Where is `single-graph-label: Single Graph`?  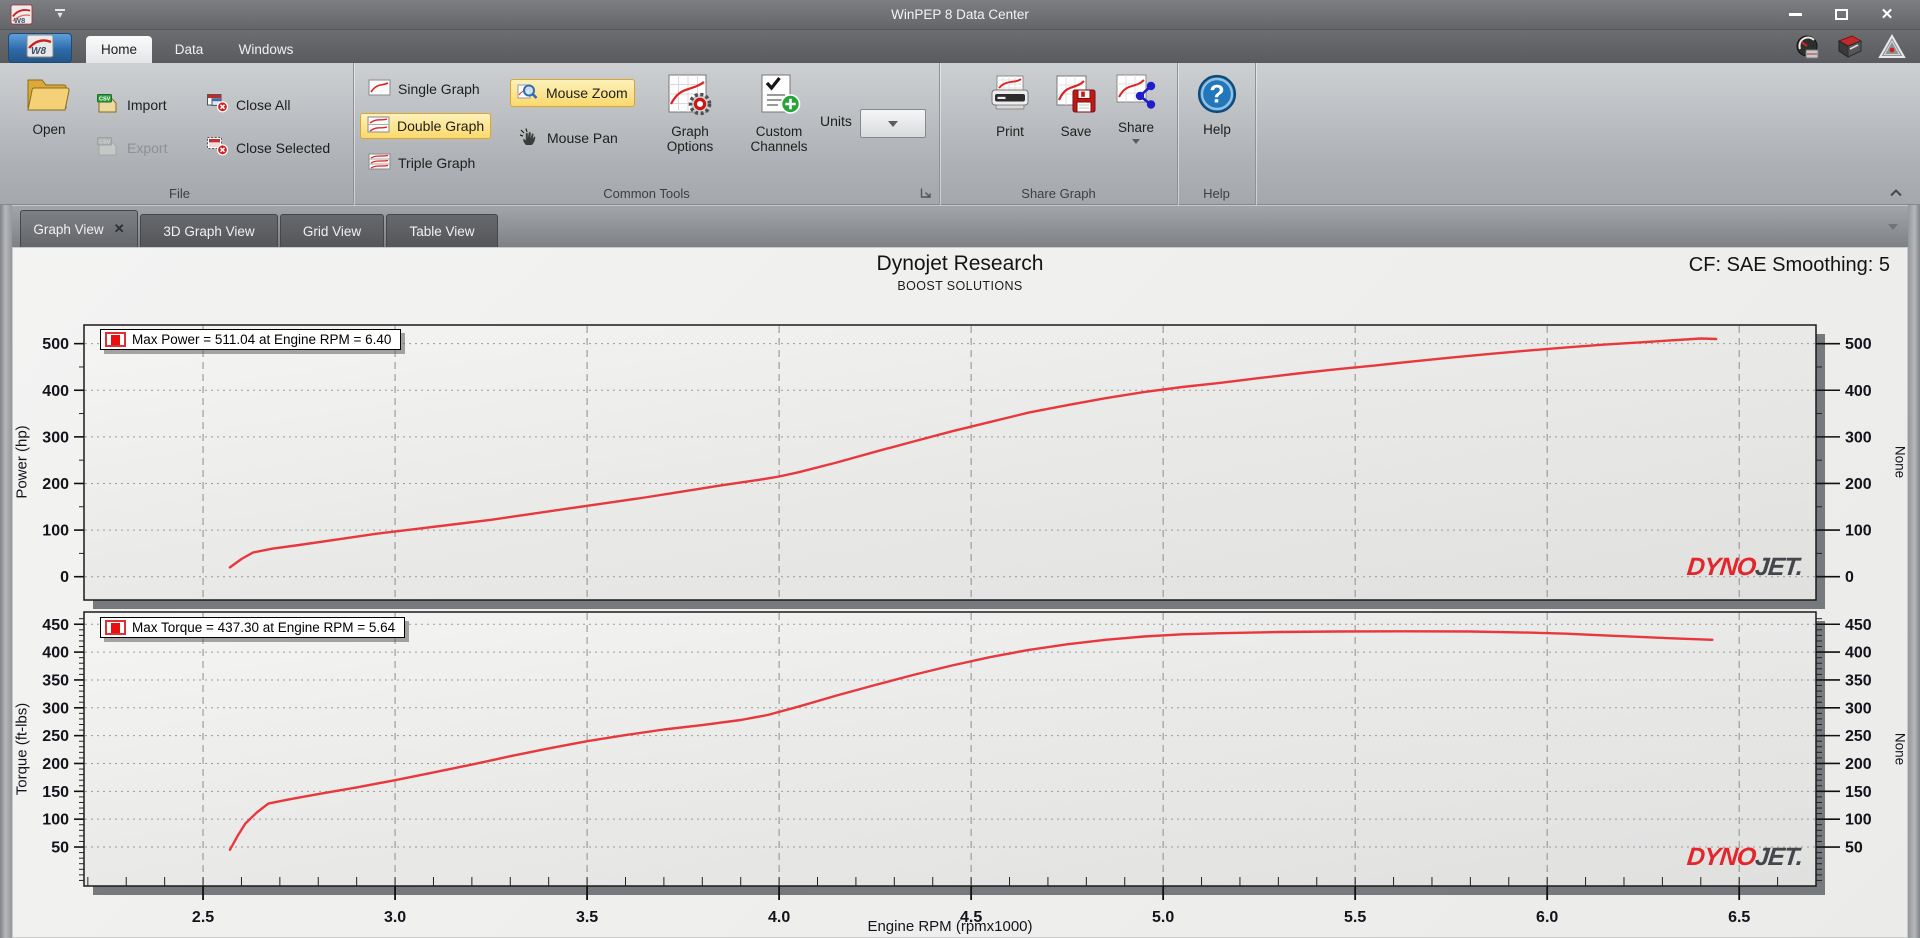 single-graph-label: Single Graph is located at coordinates (439, 89).